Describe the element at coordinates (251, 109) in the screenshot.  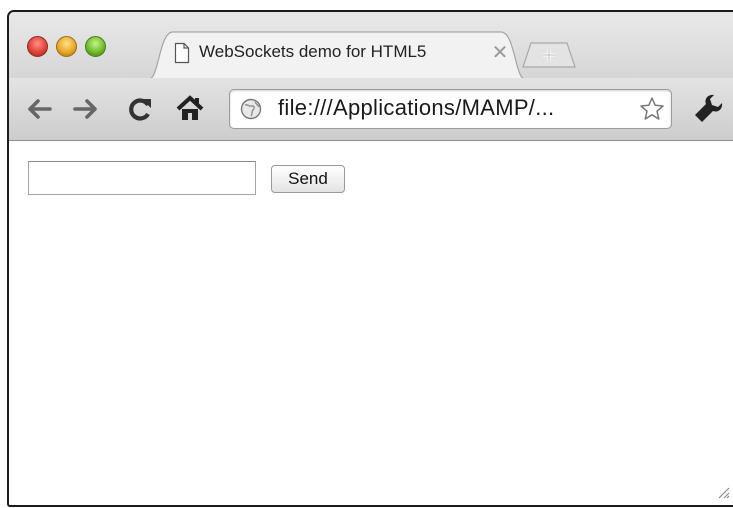
I see `globe-icon` at that location.